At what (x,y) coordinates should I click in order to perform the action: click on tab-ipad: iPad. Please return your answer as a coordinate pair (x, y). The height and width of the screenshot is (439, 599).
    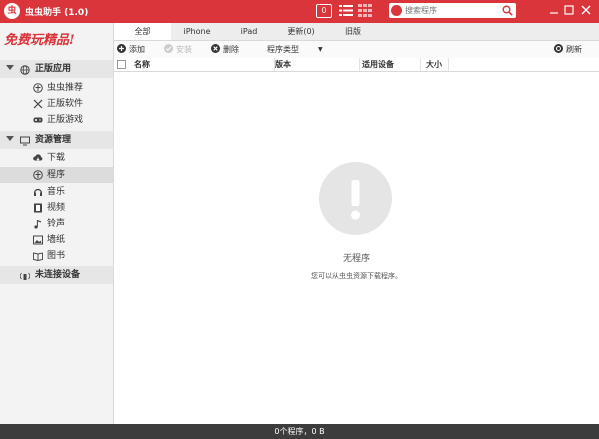
    Looking at the image, I should click on (249, 31).